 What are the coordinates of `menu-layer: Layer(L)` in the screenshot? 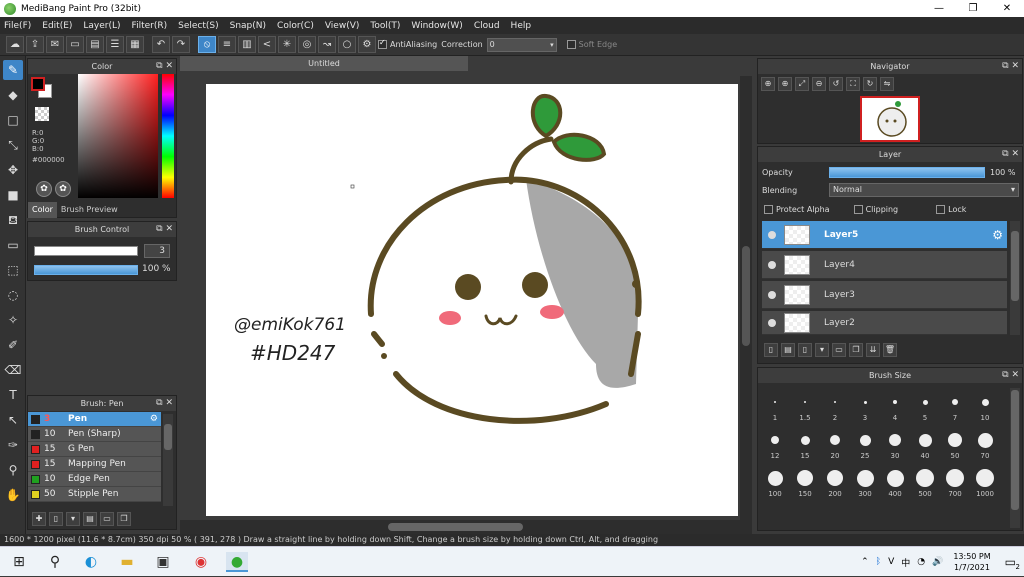 It's located at (101, 26).